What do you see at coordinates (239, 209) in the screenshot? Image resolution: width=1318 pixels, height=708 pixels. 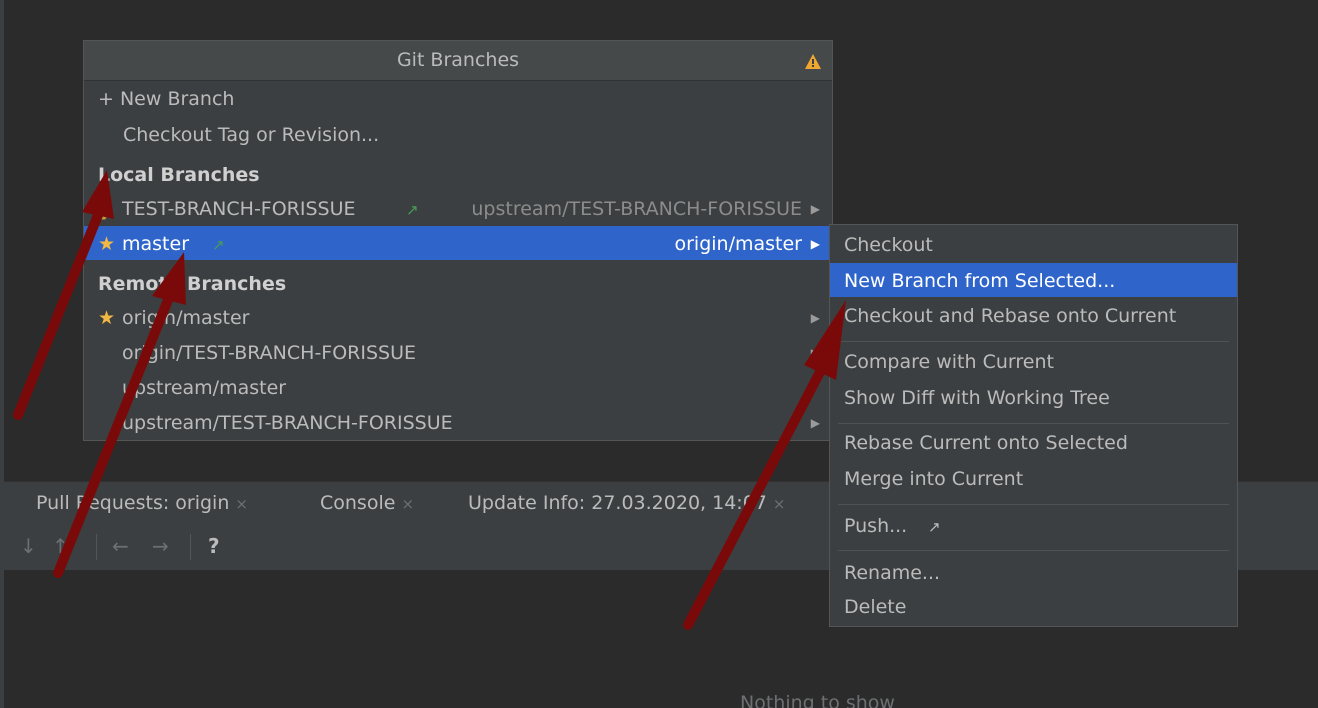 I see `branch-name: TEST-BRANCH-FORISSUE` at bounding box center [239, 209].